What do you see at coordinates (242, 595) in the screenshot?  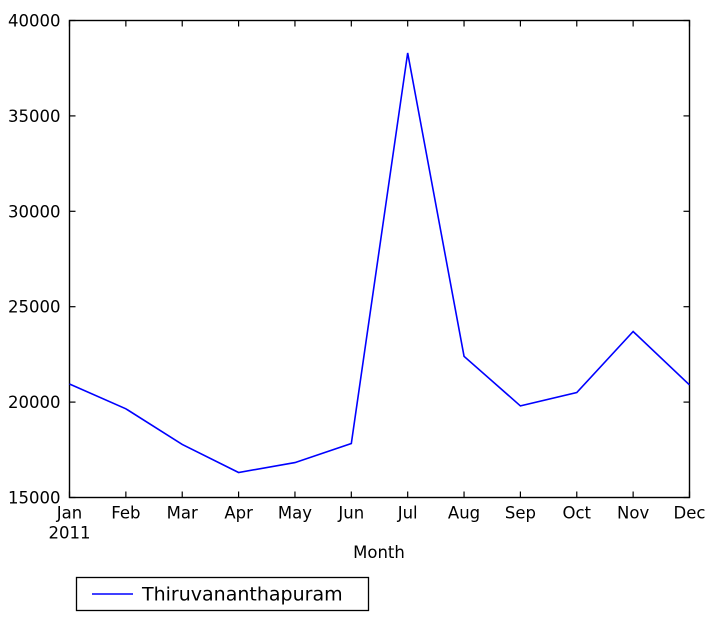 I see `legend-label-thiruvananthapuram: Thiruvananthapuram` at bounding box center [242, 595].